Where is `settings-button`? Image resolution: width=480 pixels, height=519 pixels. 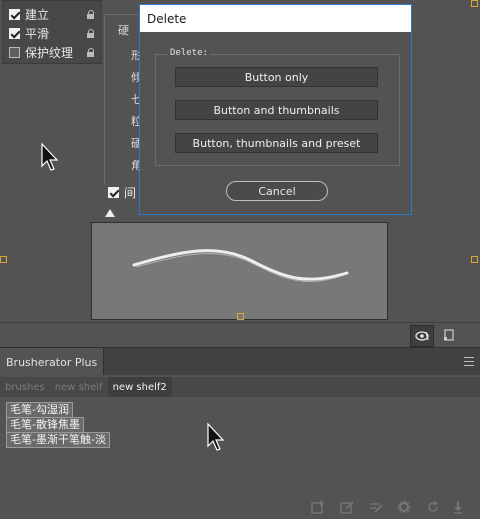
settings-button is located at coordinates (404, 507).